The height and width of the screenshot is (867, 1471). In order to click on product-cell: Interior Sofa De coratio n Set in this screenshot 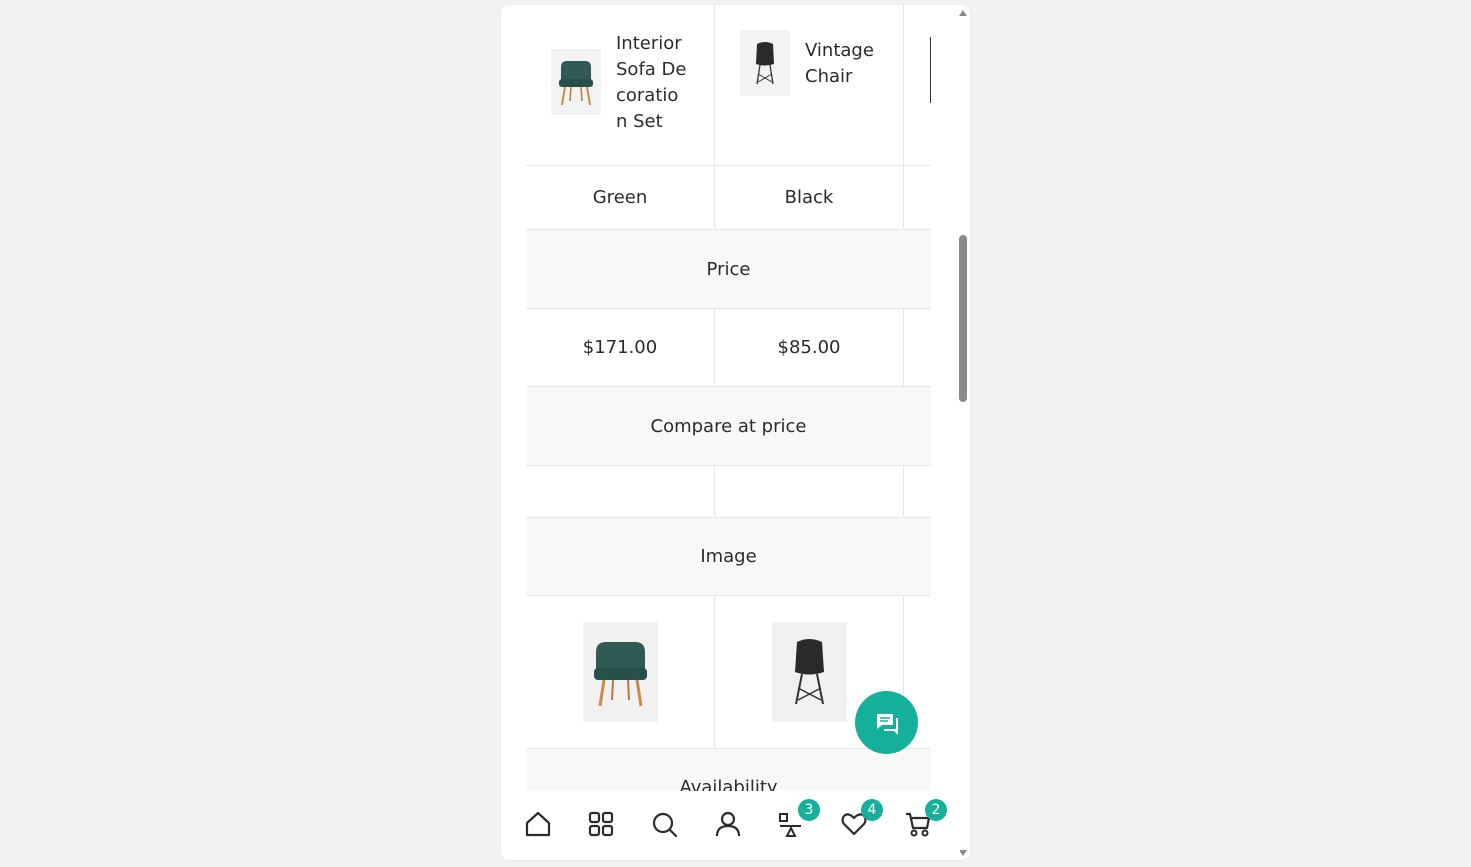, I will do `click(620, 85)`.